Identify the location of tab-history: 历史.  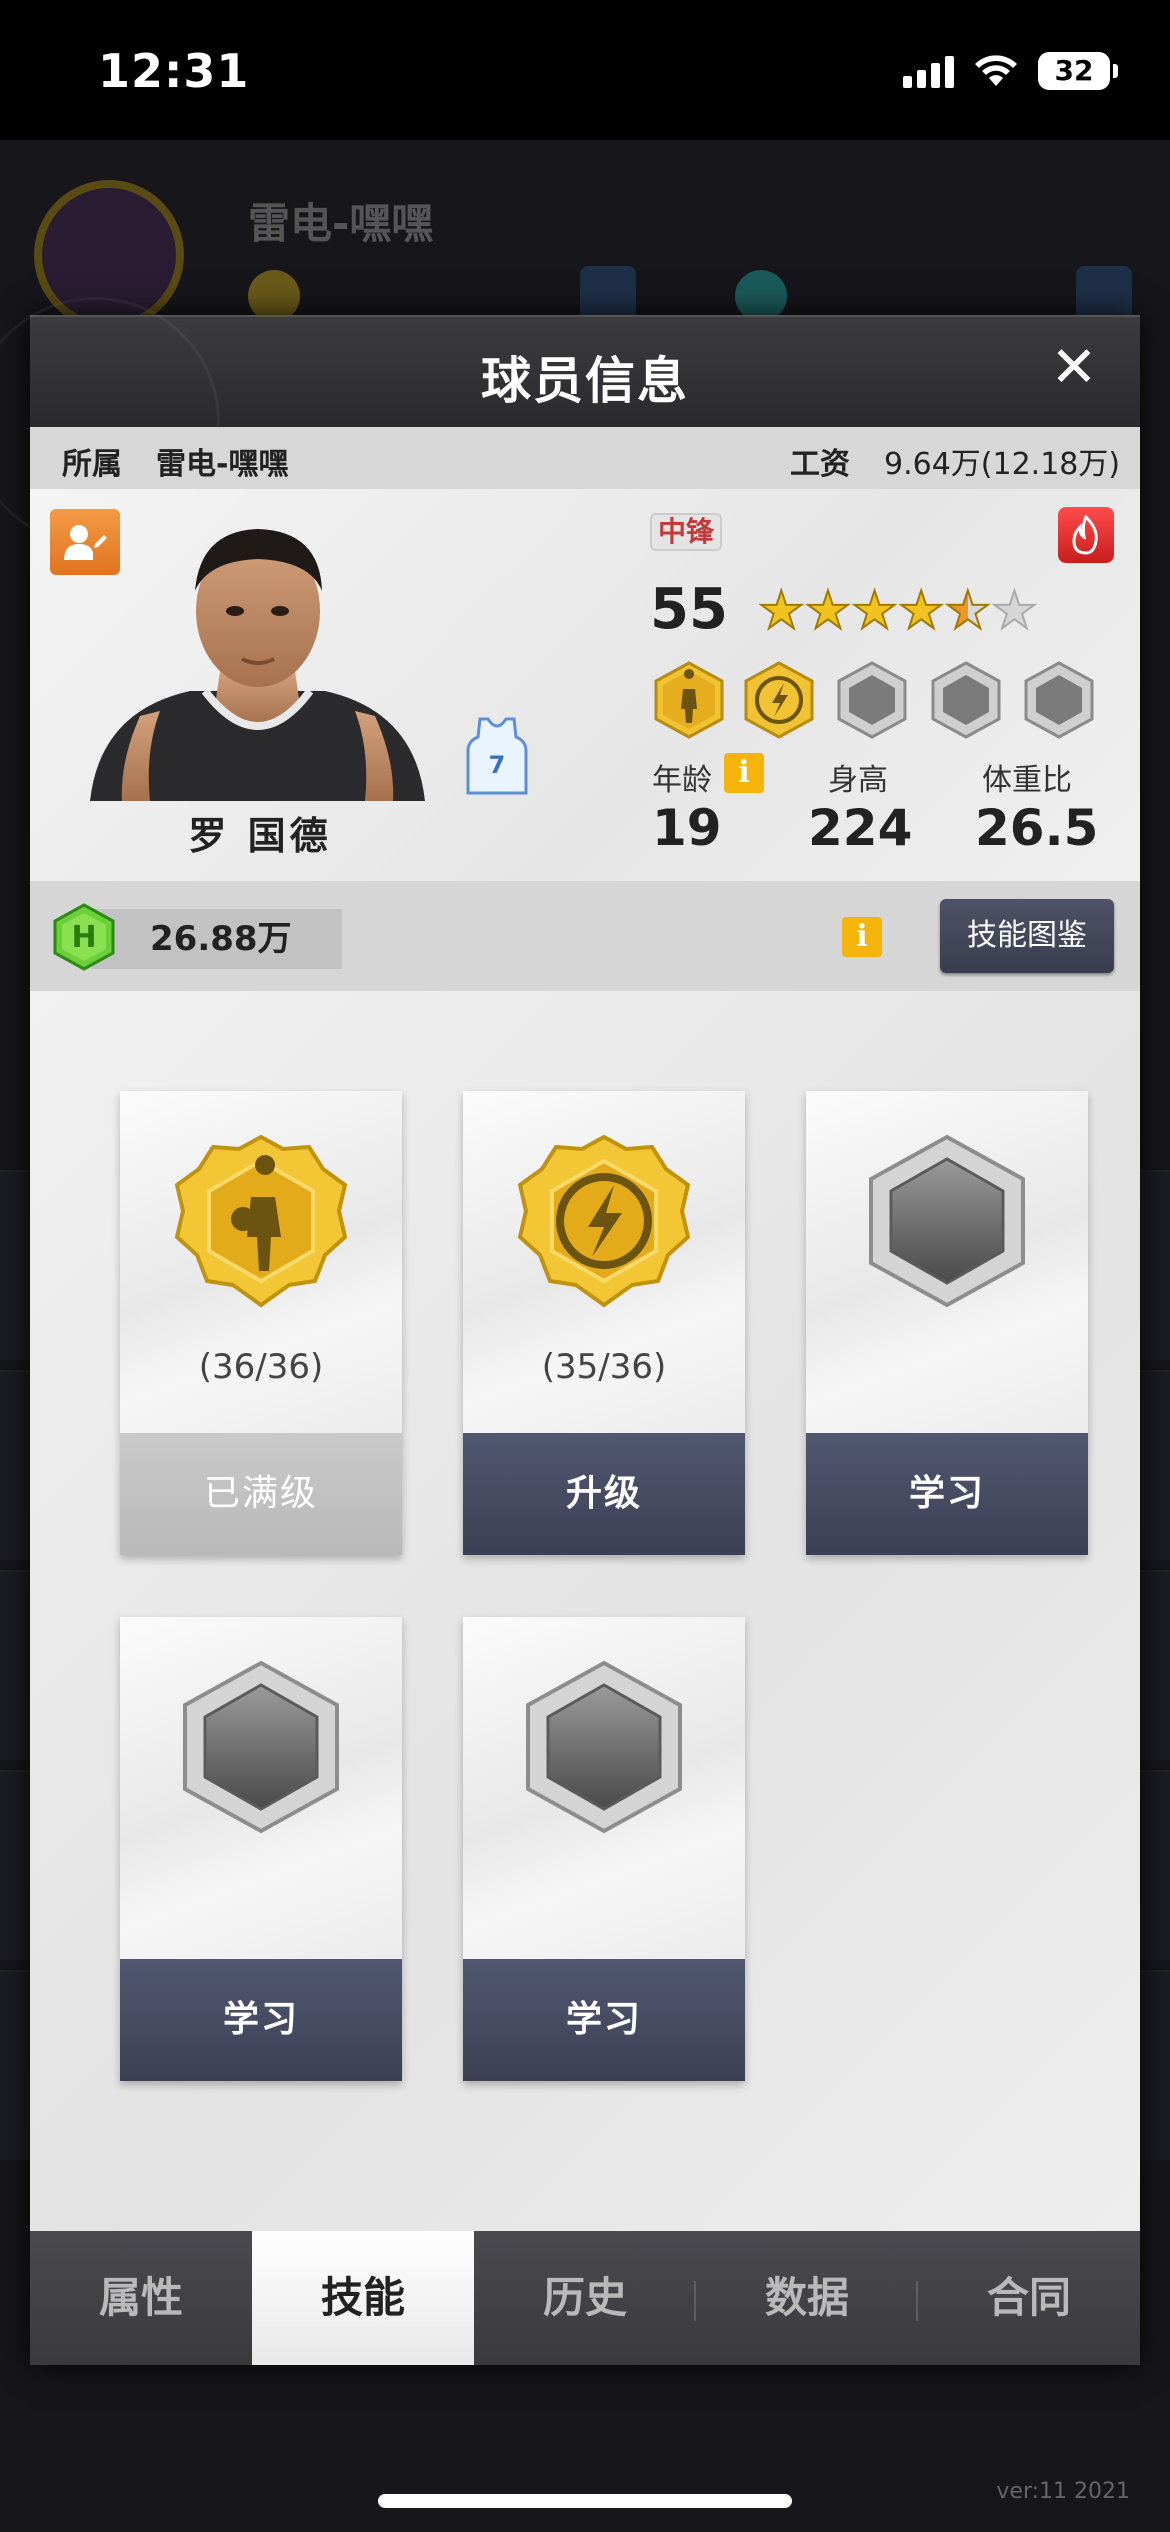
(585, 2298).